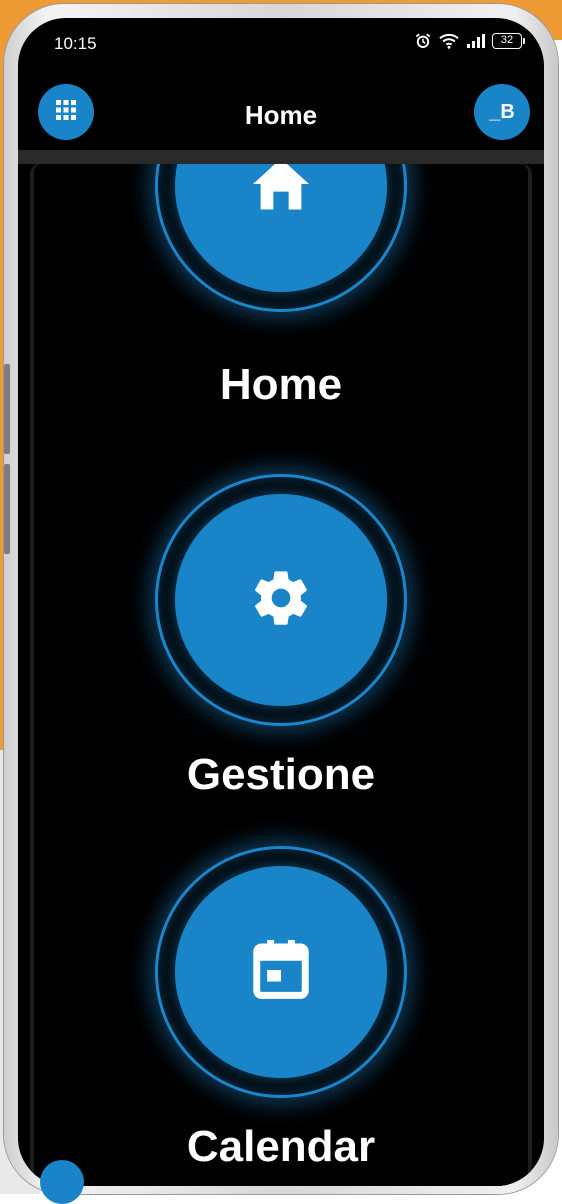 The width and height of the screenshot is (562, 1204). What do you see at coordinates (62, 1182) in the screenshot?
I see `floating-action-button` at bounding box center [62, 1182].